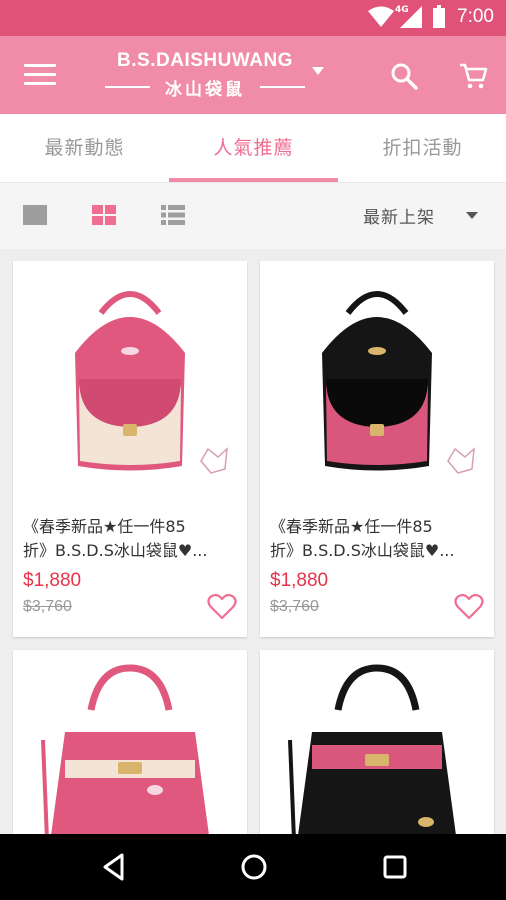 This screenshot has height=900, width=506. What do you see at coordinates (114, 867) in the screenshot?
I see `back-icon` at bounding box center [114, 867].